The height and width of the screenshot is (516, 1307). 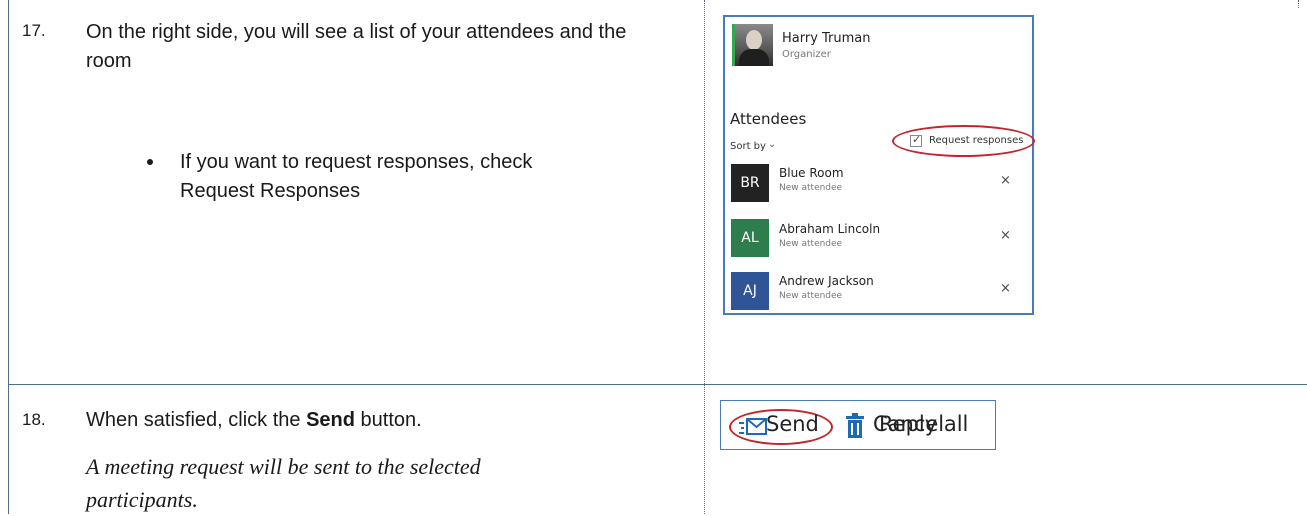 What do you see at coordinates (750, 291) in the screenshot?
I see `avatar: AJ` at bounding box center [750, 291].